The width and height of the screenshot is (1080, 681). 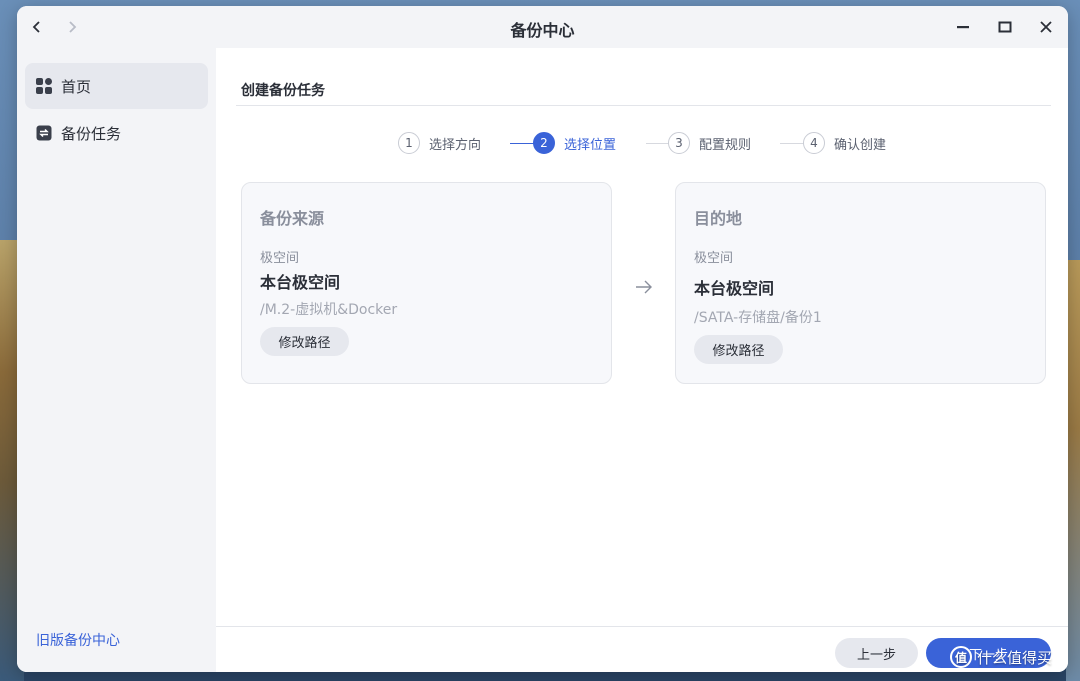 What do you see at coordinates (292, 218) in the screenshot?
I see `source-title: 备份来源` at bounding box center [292, 218].